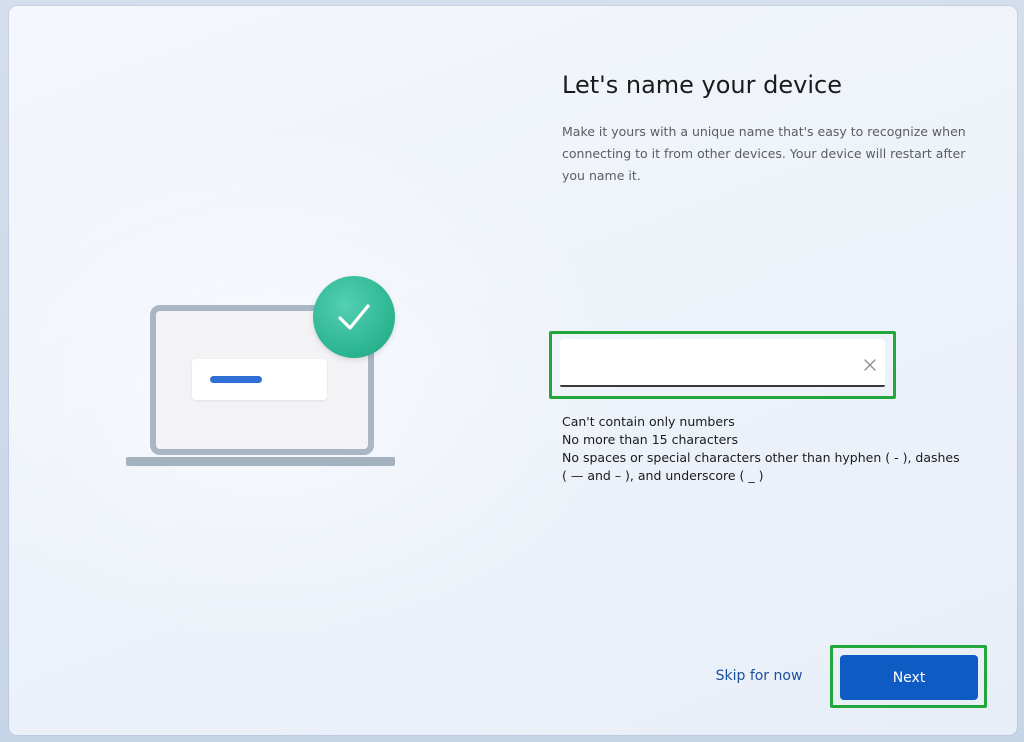 The image size is (1024, 742). I want to click on rule-item: ( — and – ), and underscore ( _ ), so click(663, 475).